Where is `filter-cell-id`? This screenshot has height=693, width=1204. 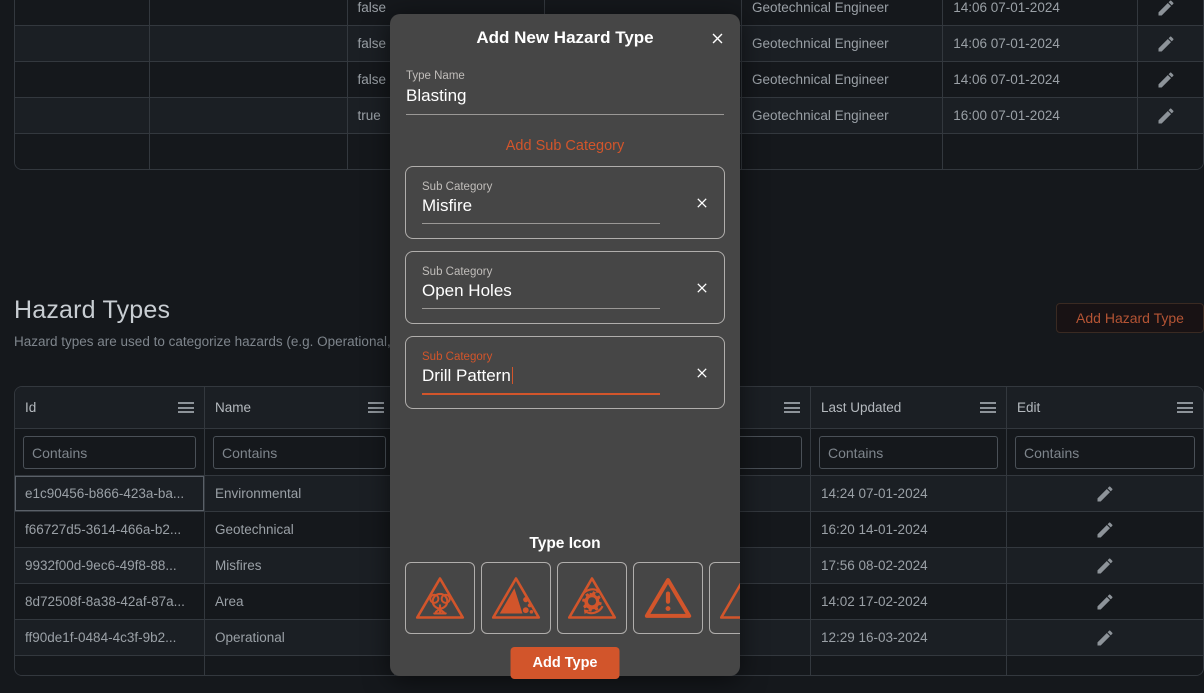
filter-cell-id is located at coordinates (110, 452).